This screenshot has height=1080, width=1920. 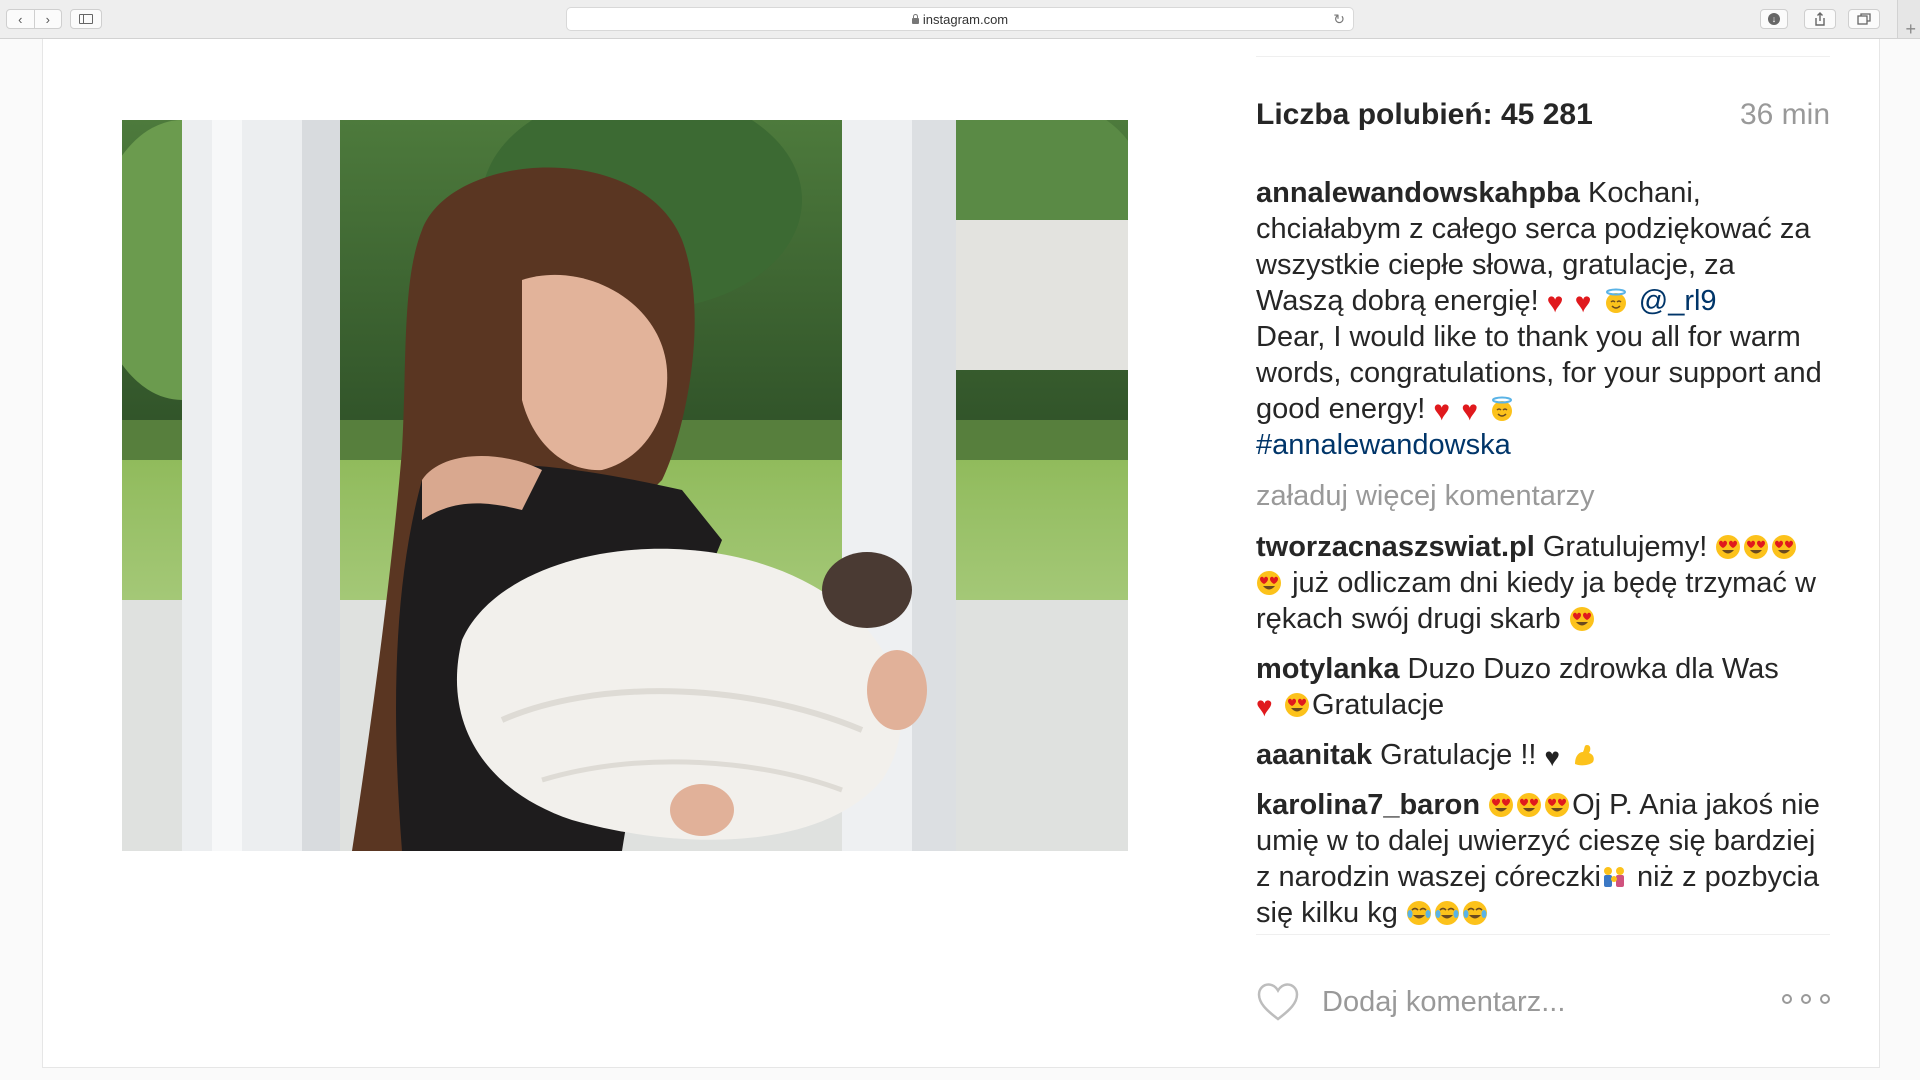 What do you see at coordinates (1785, 115) in the screenshot?
I see `post-timestamp: 36 min` at bounding box center [1785, 115].